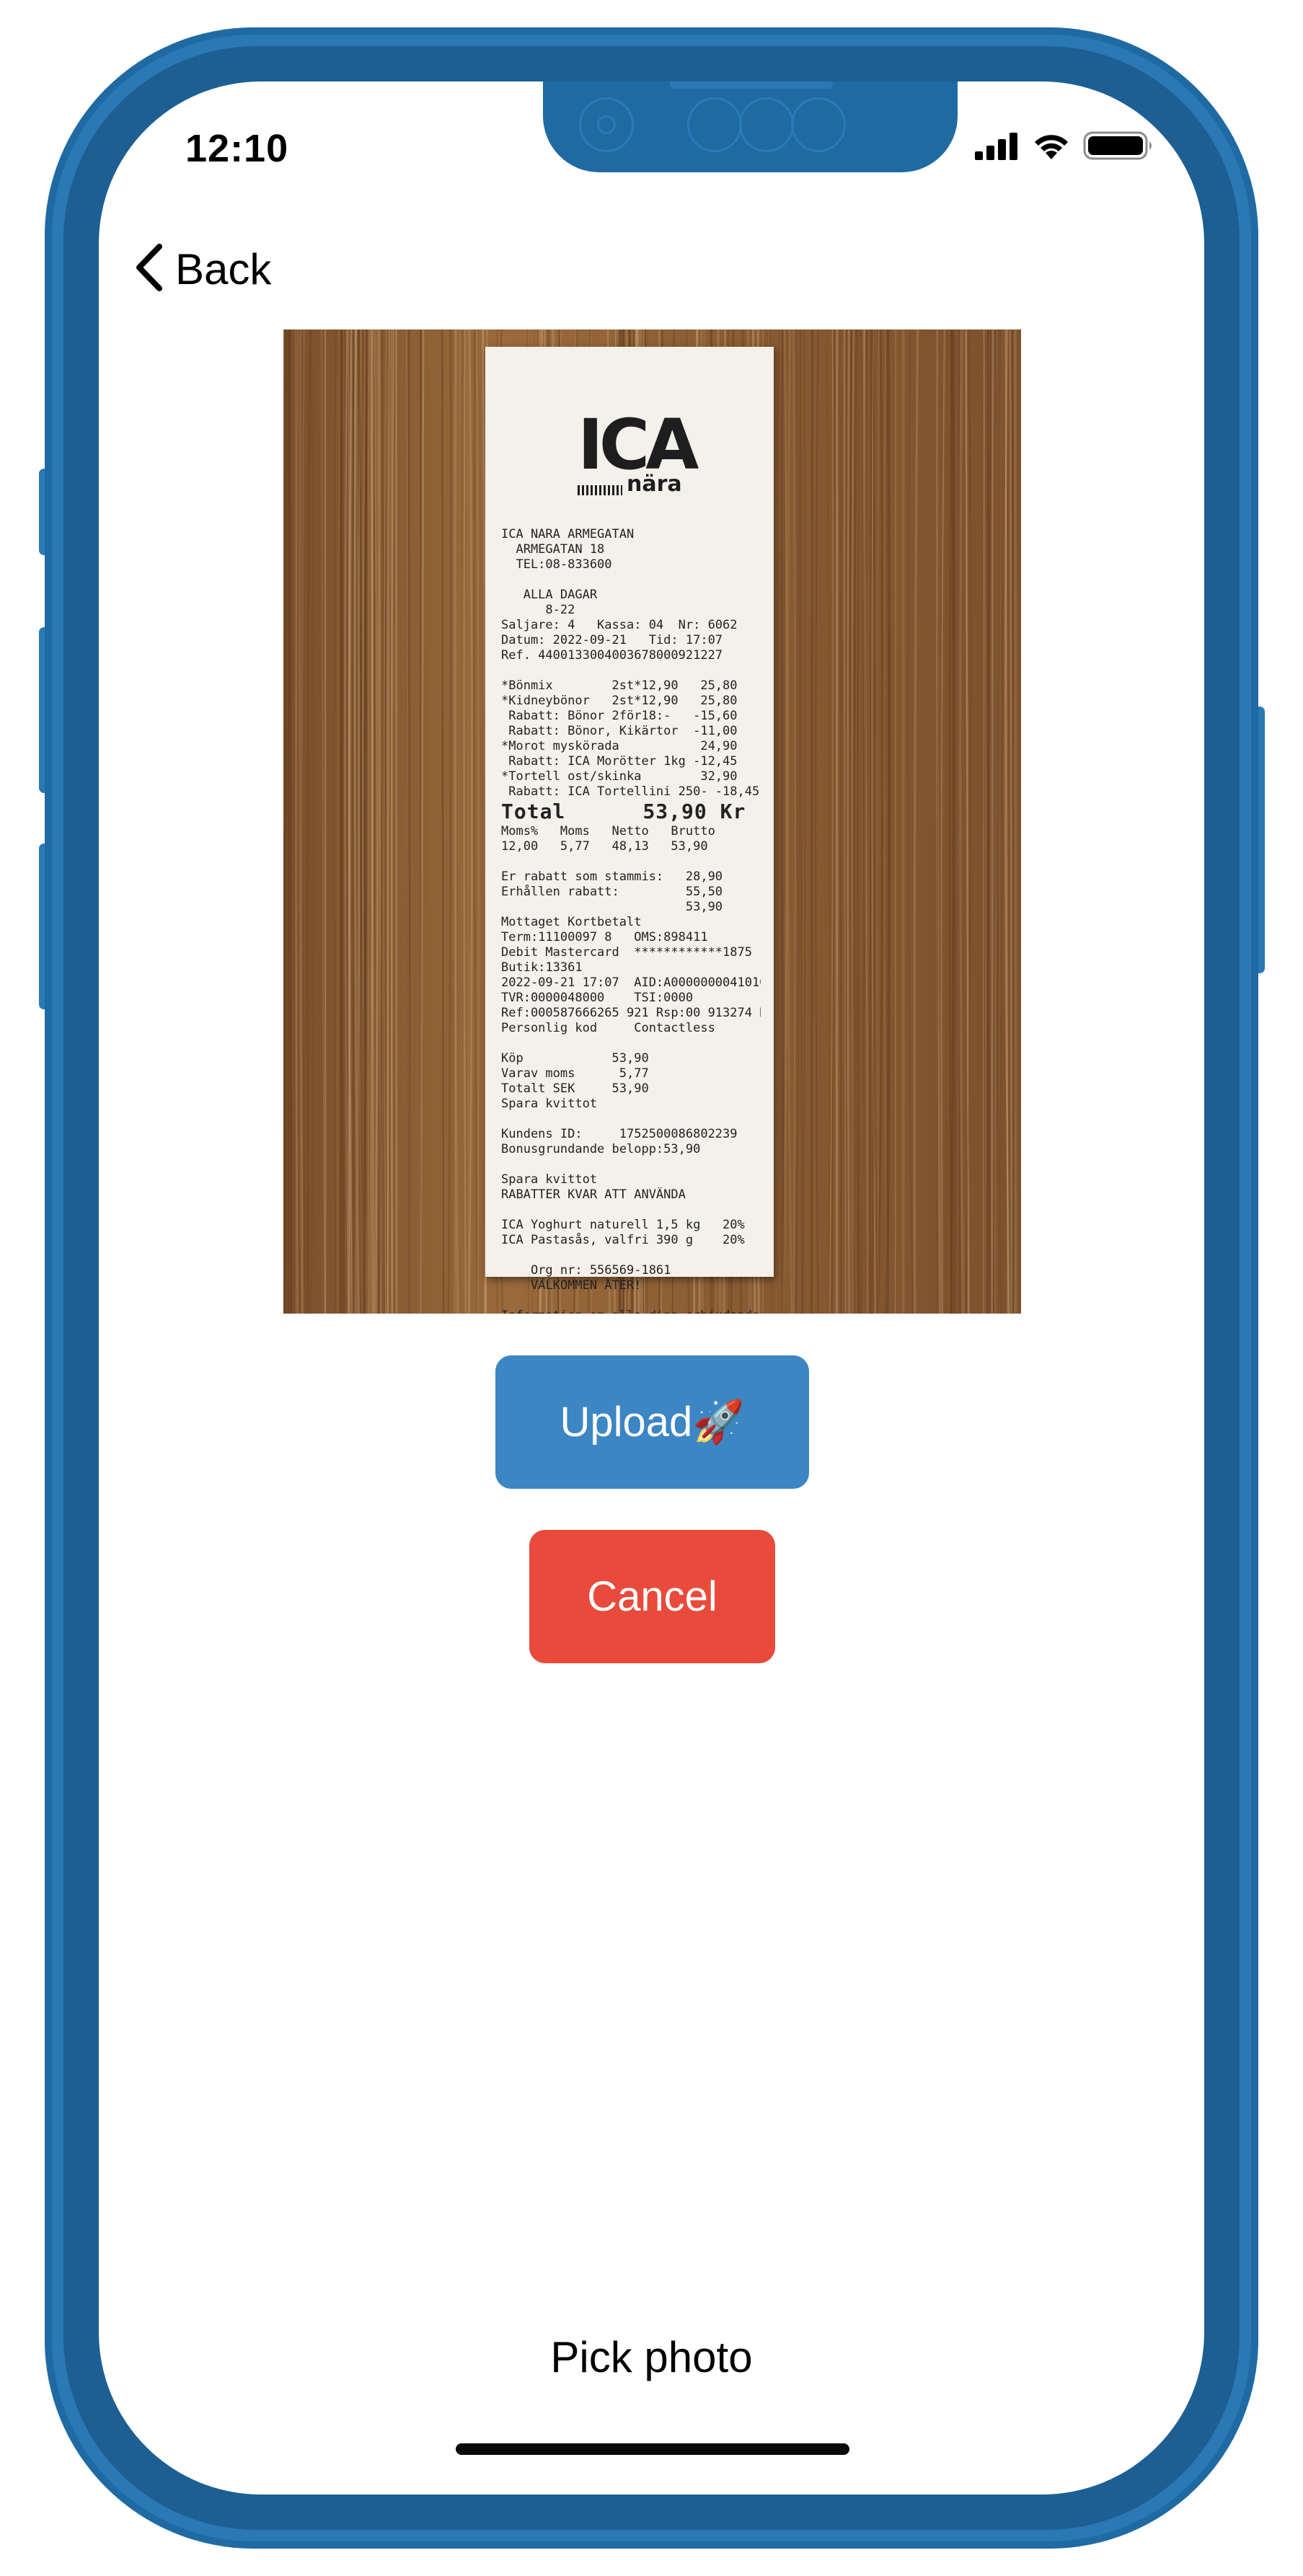  I want to click on ica-logo-sub: nära, so click(654, 484).